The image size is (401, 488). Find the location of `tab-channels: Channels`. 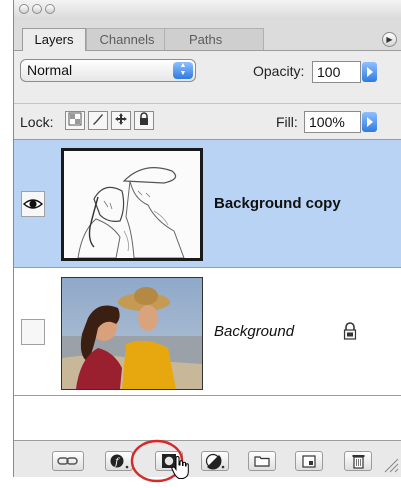

tab-channels: Channels is located at coordinates (127, 39).